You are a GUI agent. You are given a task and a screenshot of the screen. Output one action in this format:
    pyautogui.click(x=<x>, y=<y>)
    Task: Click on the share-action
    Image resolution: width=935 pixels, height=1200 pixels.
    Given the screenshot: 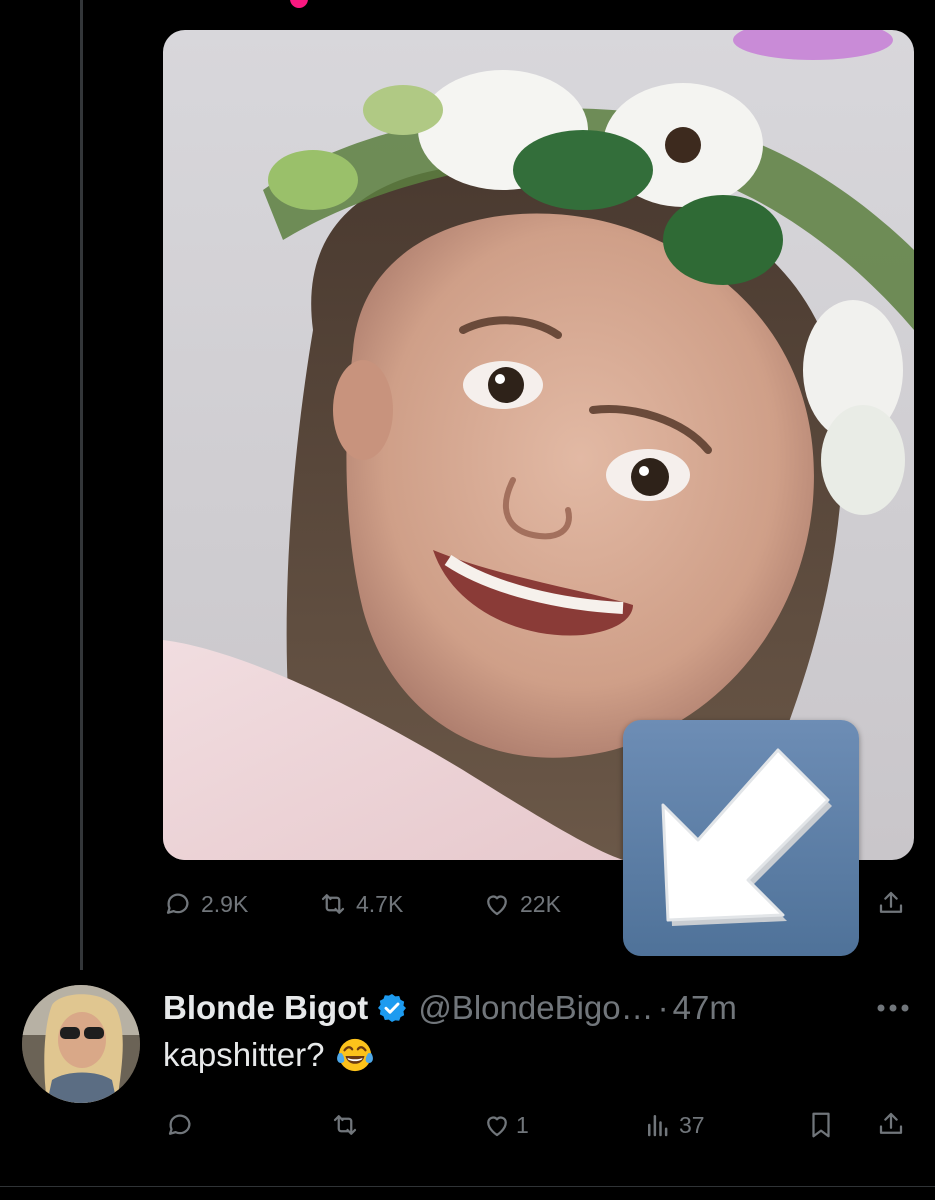 What is the action you would take?
    pyautogui.click(x=891, y=903)
    